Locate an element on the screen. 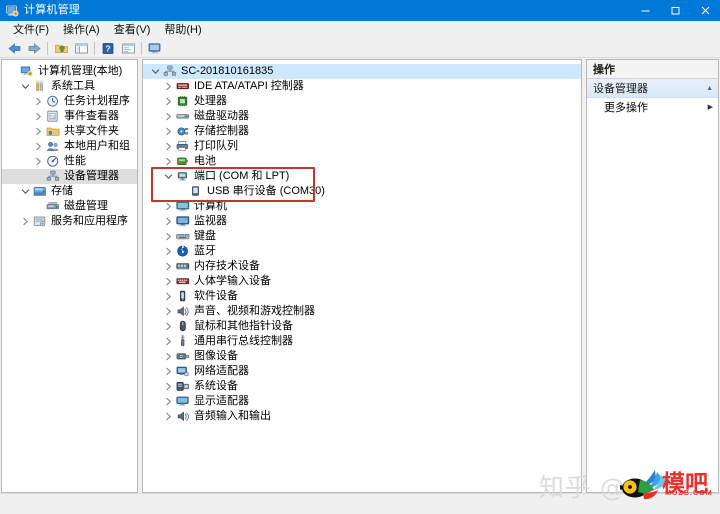 This screenshot has width=720, height=514. sidebar-item-8: 存储 is located at coordinates (69, 191).